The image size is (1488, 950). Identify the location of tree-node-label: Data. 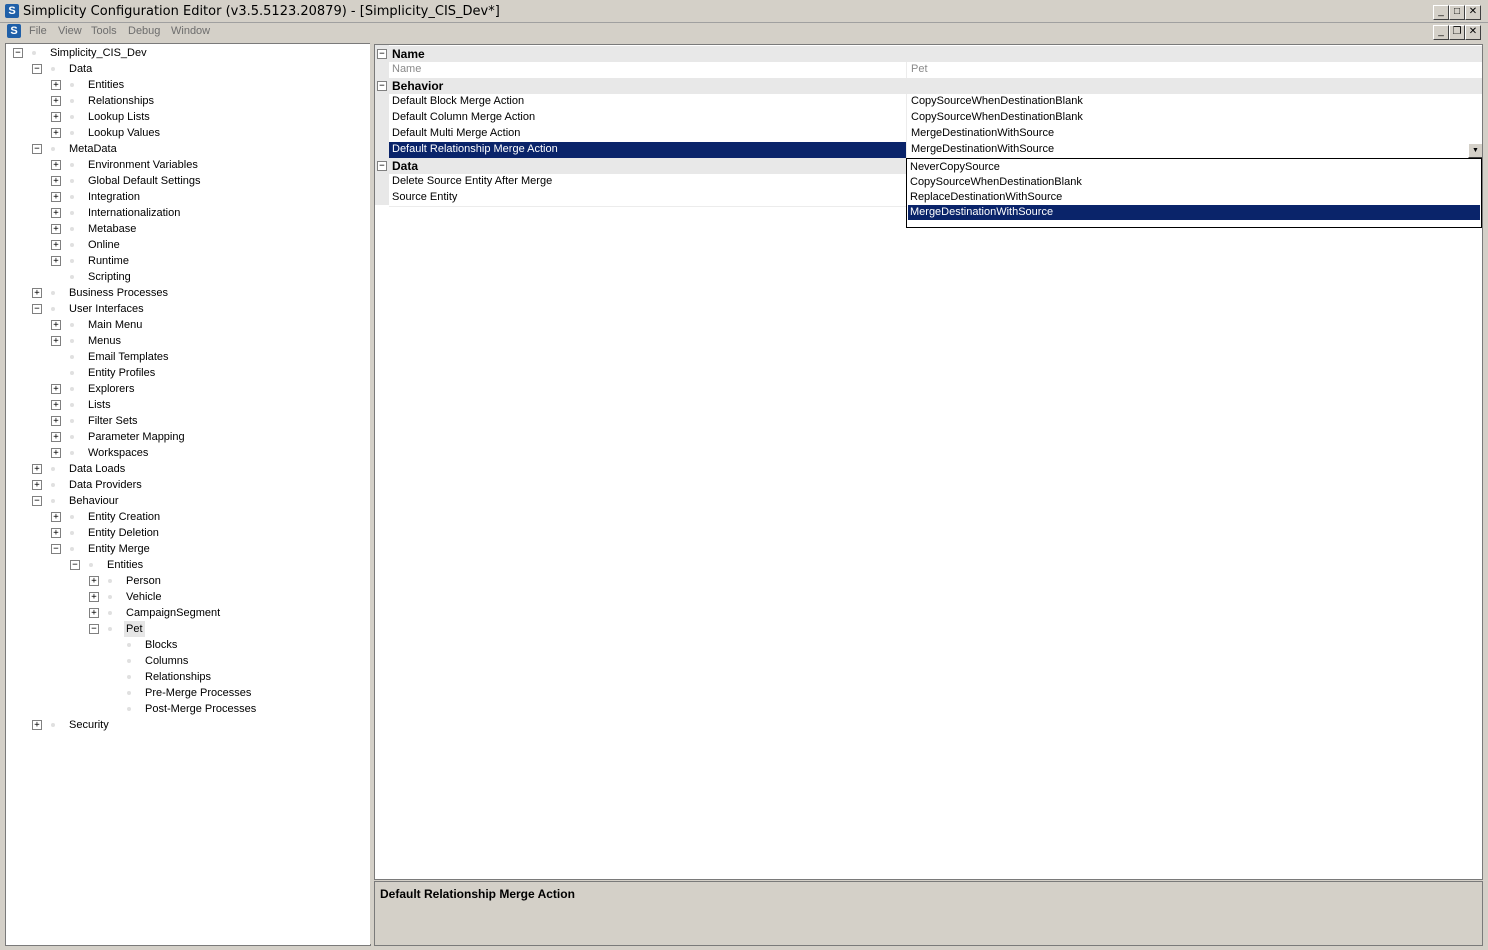
(80, 69).